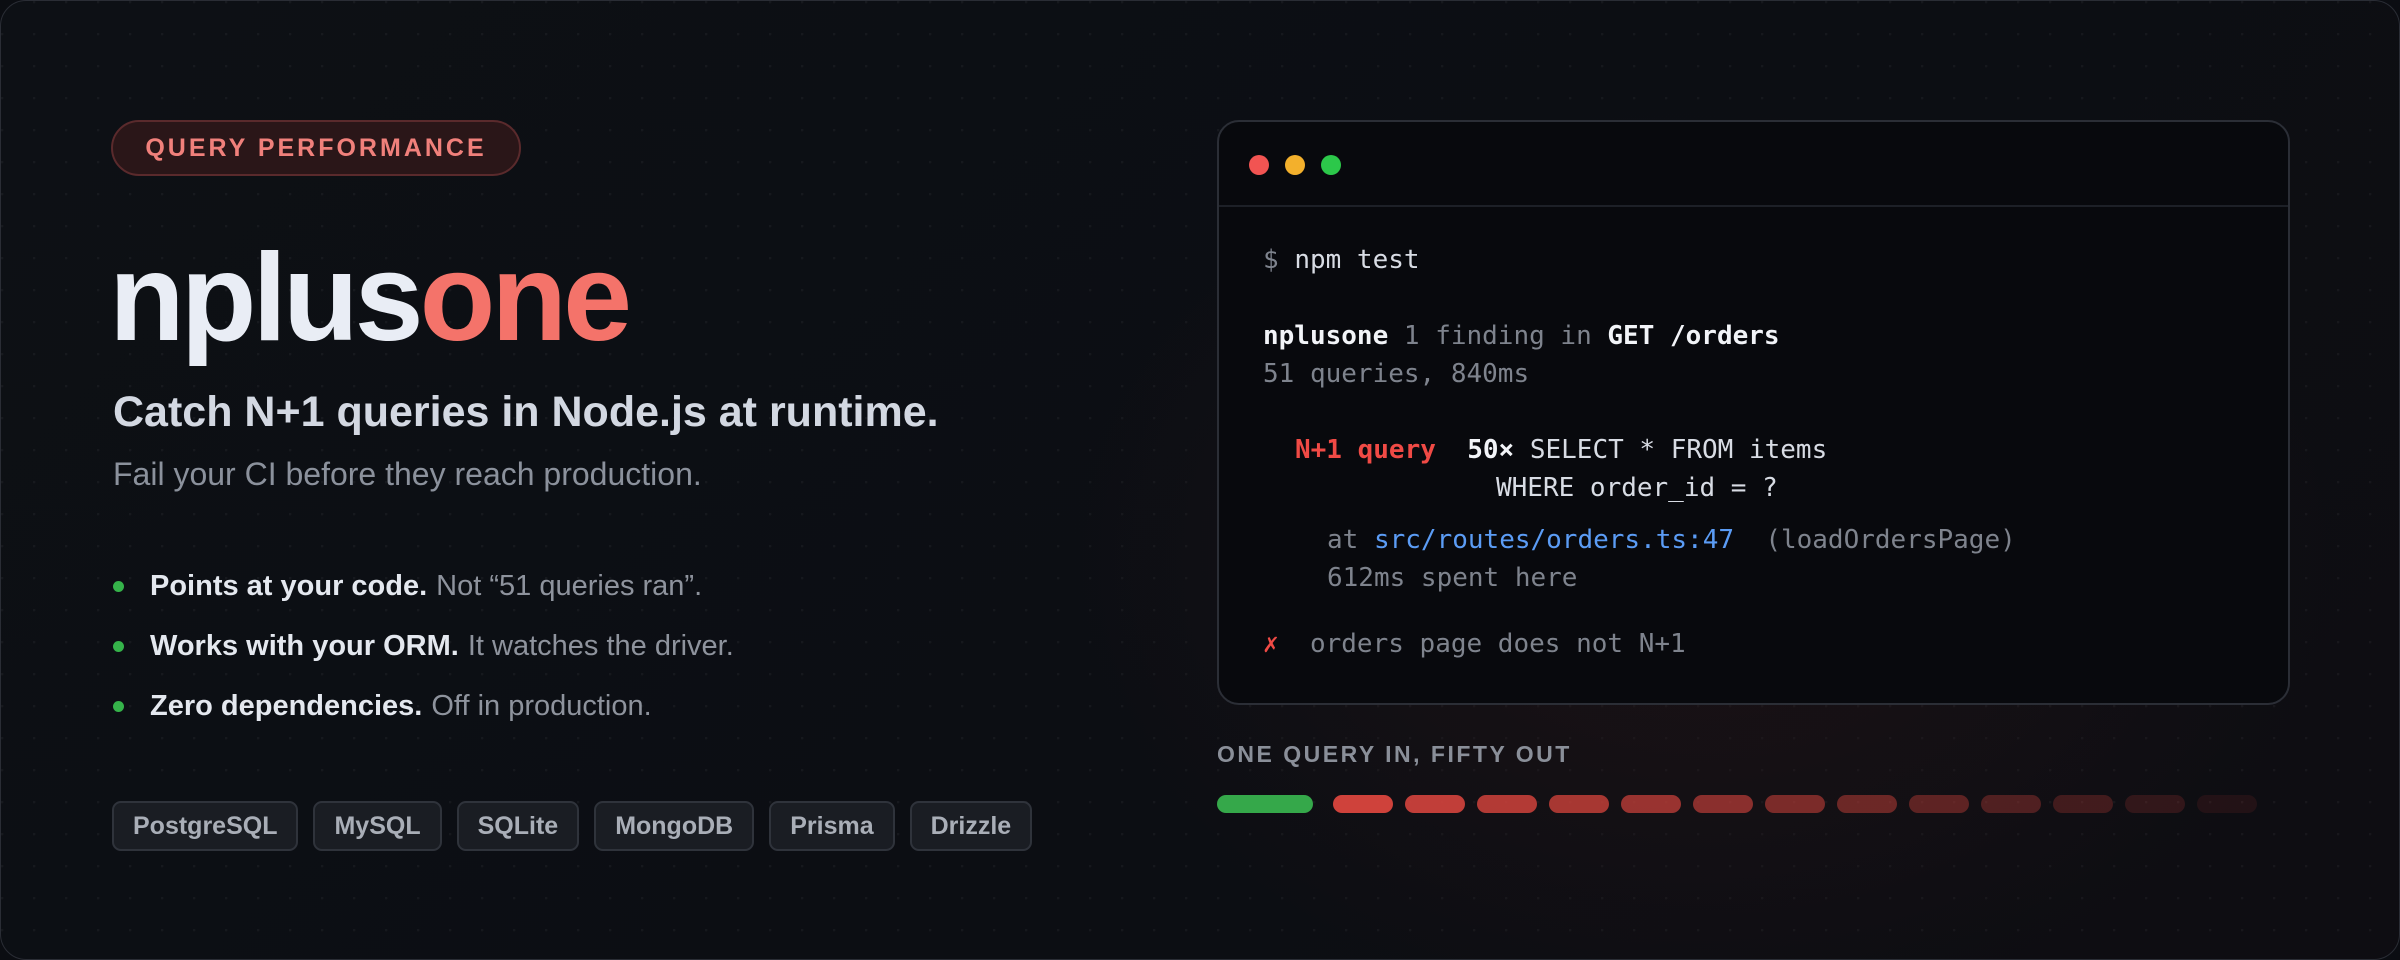  I want to click on command-line: $ npm test, so click(1341, 260).